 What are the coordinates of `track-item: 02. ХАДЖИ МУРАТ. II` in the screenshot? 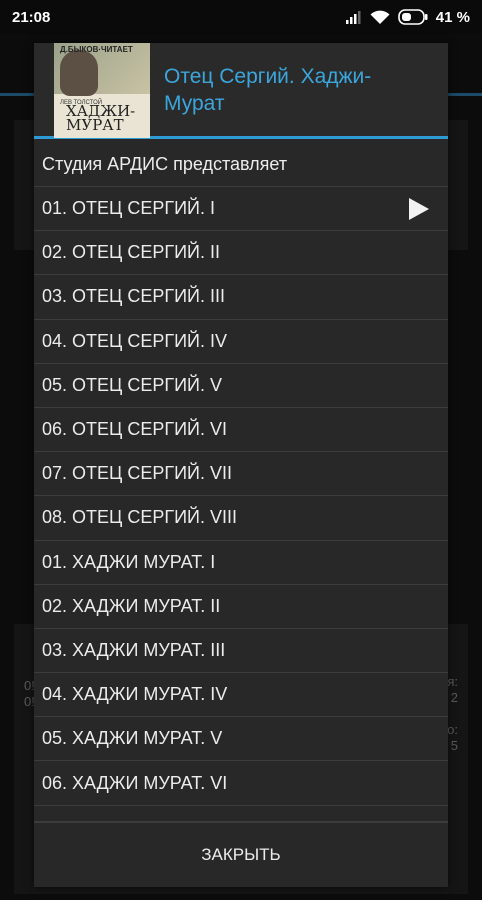 It's located at (241, 607).